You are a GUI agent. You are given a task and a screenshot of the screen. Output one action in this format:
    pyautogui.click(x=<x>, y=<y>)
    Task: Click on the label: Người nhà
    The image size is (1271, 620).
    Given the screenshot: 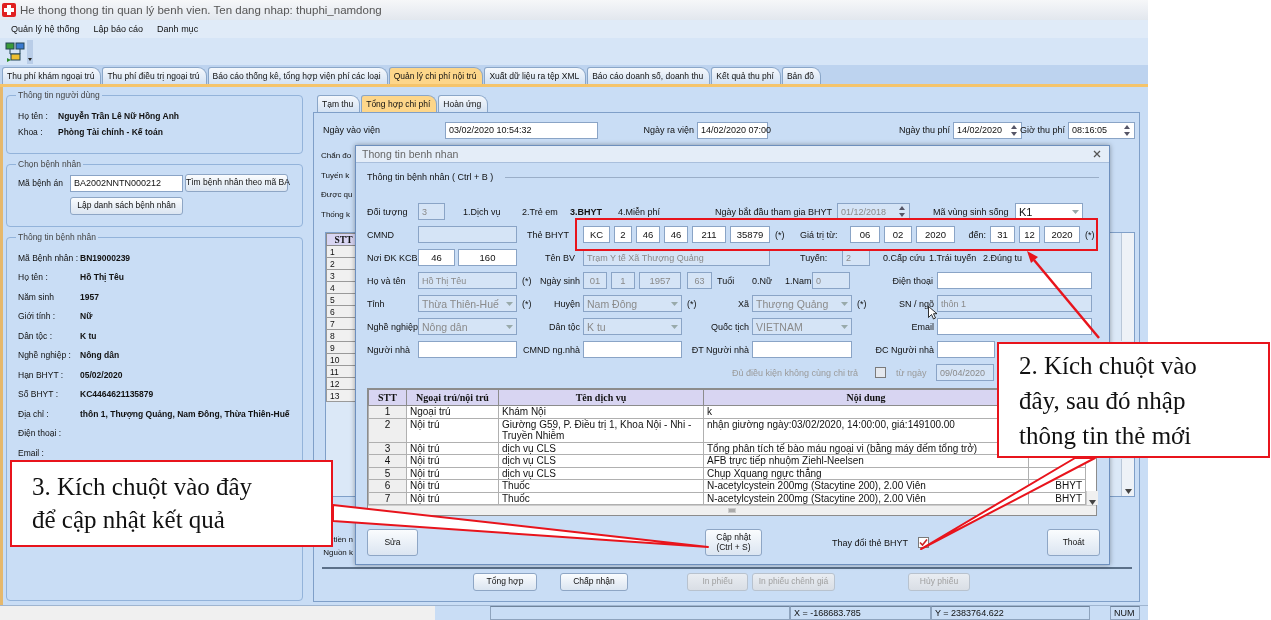 What is the action you would take?
    pyautogui.click(x=388, y=349)
    